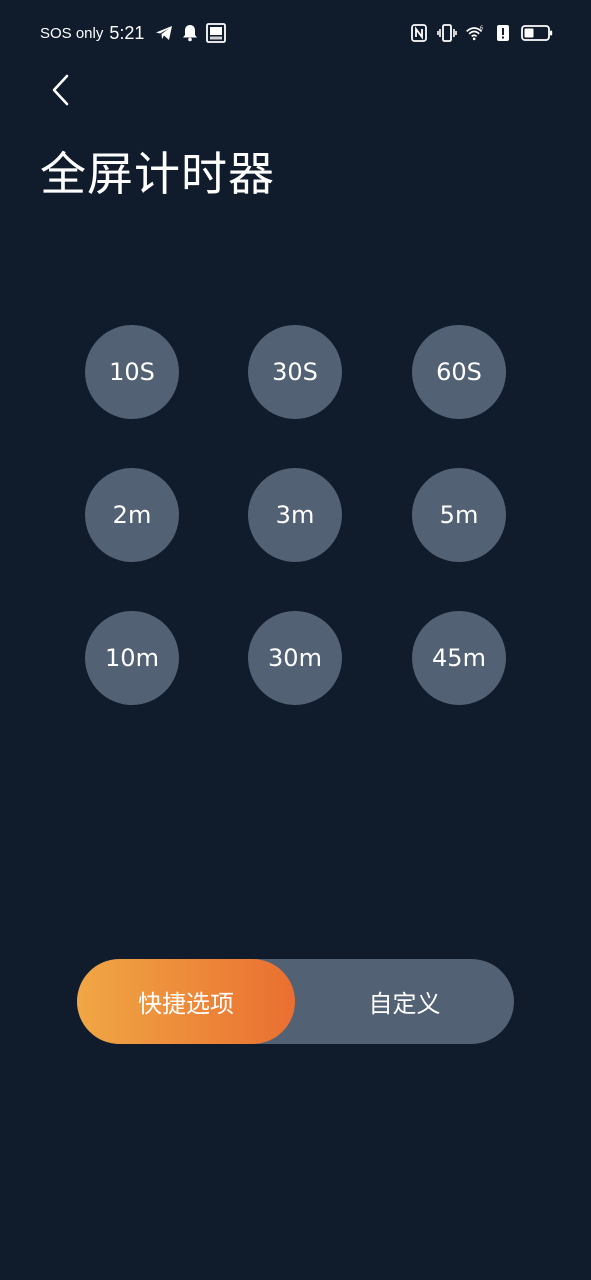 The width and height of the screenshot is (591, 1280). Describe the element at coordinates (190, 33) in the screenshot. I see `bell-icon` at that location.